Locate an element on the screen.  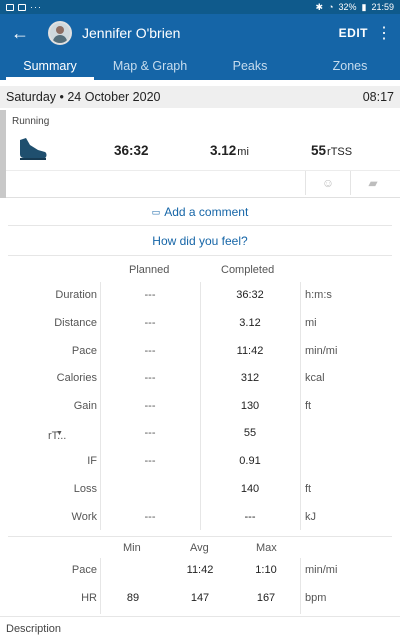
completed-value: 312 is located at coordinates (250, 378).